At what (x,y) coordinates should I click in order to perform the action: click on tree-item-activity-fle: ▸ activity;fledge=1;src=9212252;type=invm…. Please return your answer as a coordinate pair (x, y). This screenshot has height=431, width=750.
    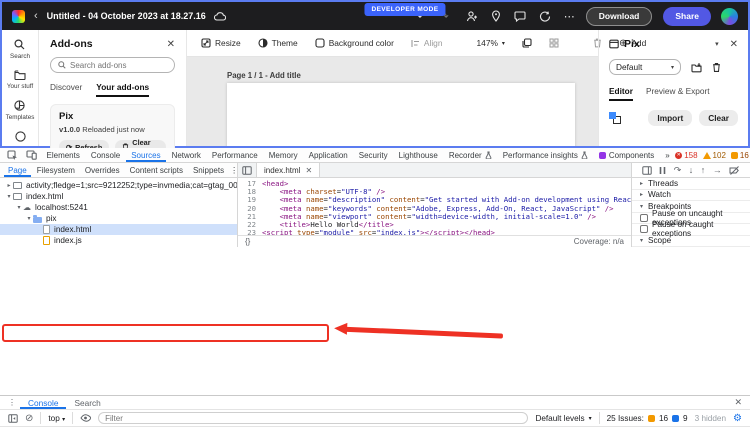
    Looking at the image, I should click on (118, 185).